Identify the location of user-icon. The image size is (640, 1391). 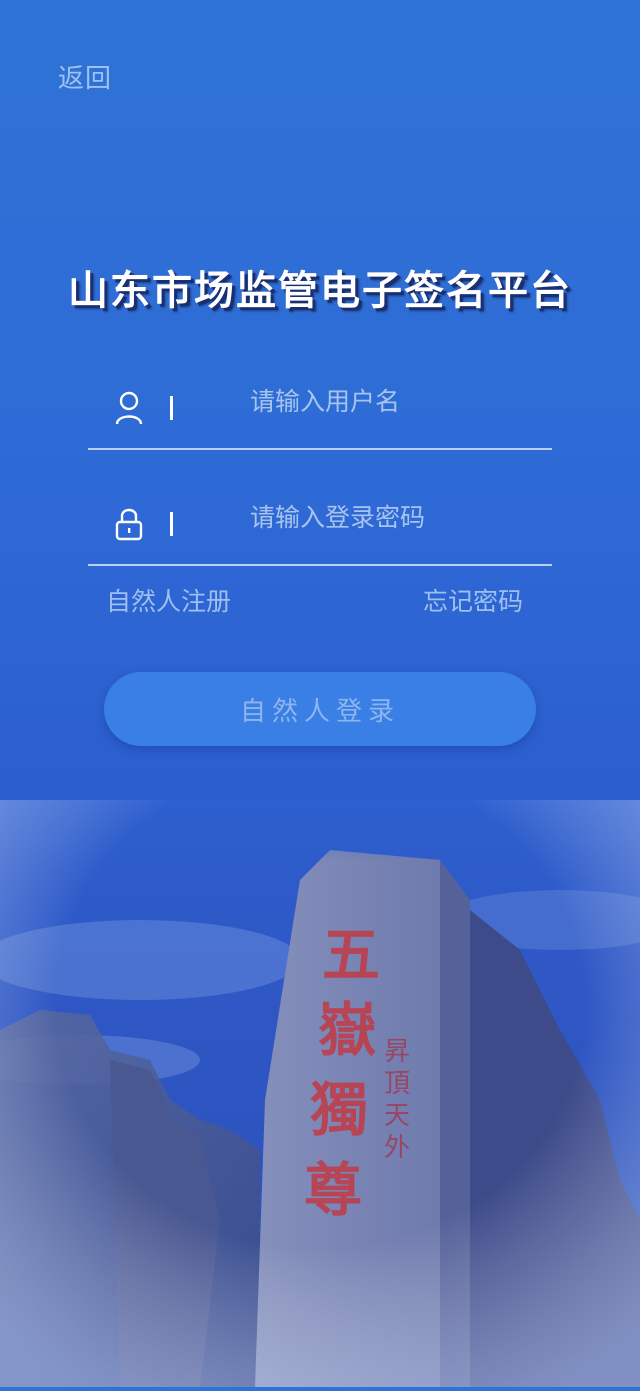
(129, 408).